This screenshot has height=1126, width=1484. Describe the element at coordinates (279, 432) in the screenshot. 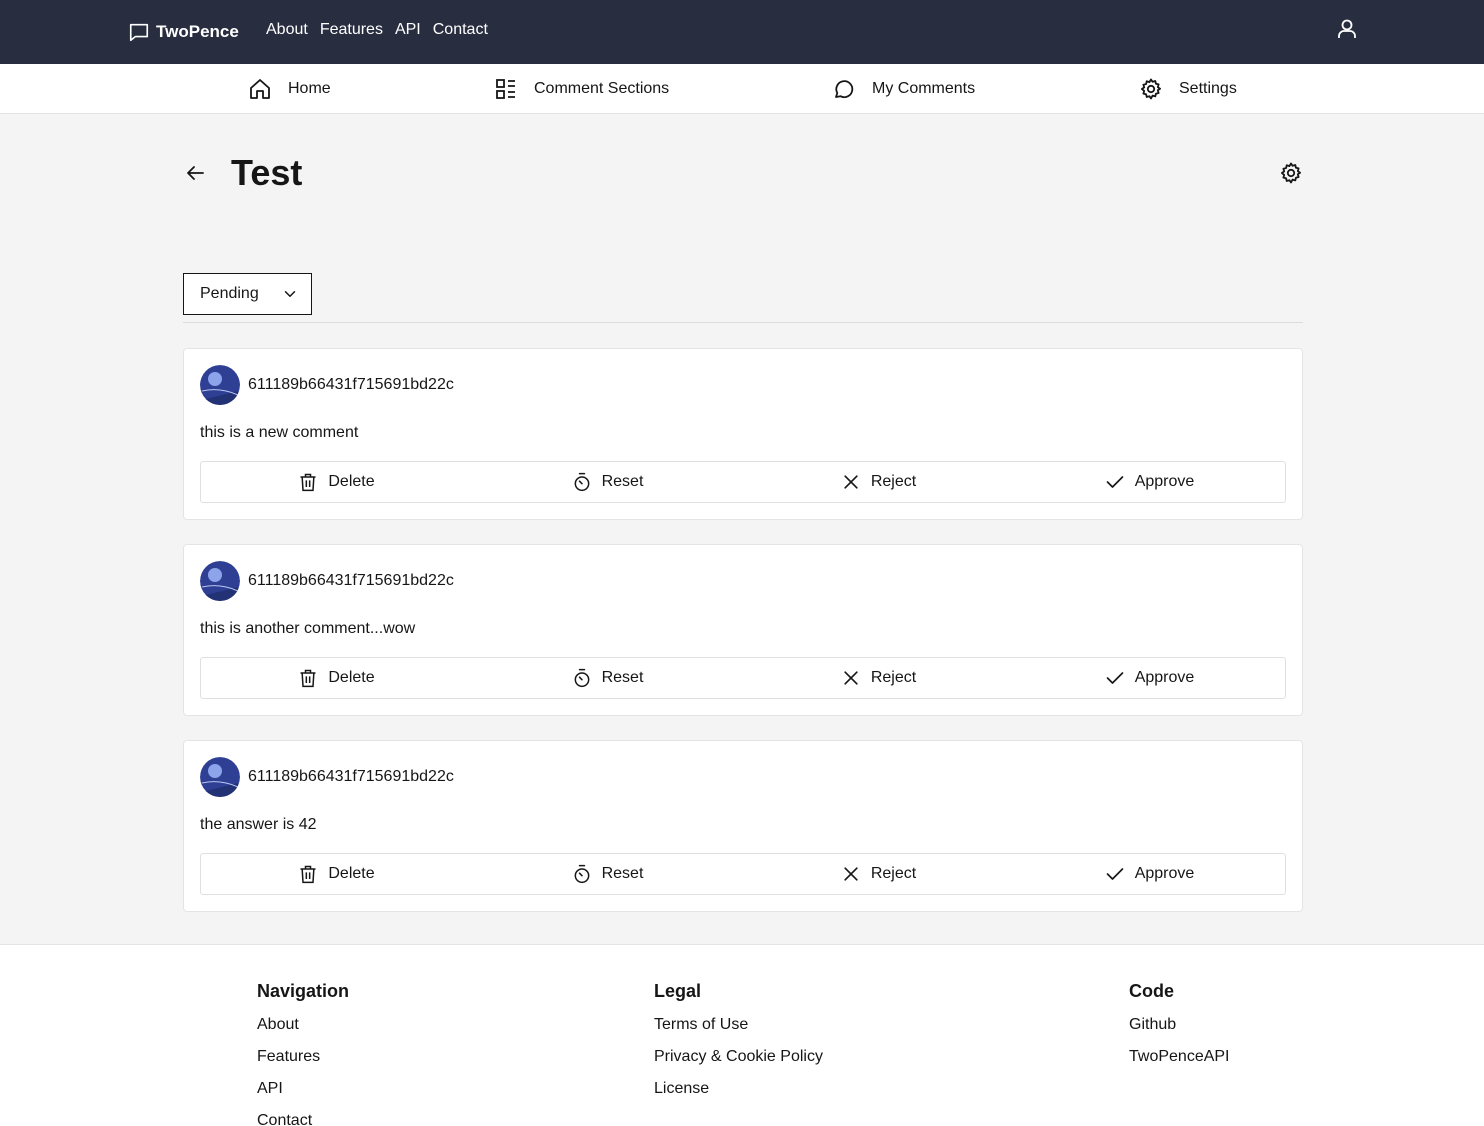

I see `comment-text: this is a new comment` at that location.